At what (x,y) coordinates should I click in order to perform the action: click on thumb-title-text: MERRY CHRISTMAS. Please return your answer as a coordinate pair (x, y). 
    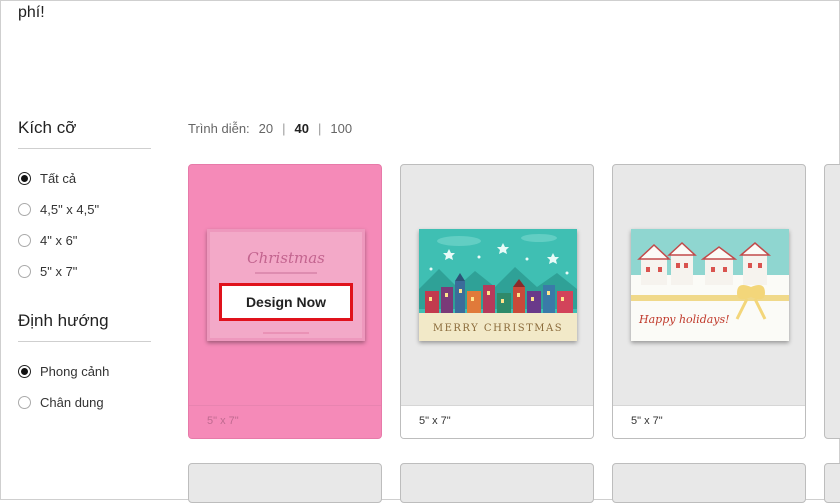
    Looking at the image, I should click on (498, 328).